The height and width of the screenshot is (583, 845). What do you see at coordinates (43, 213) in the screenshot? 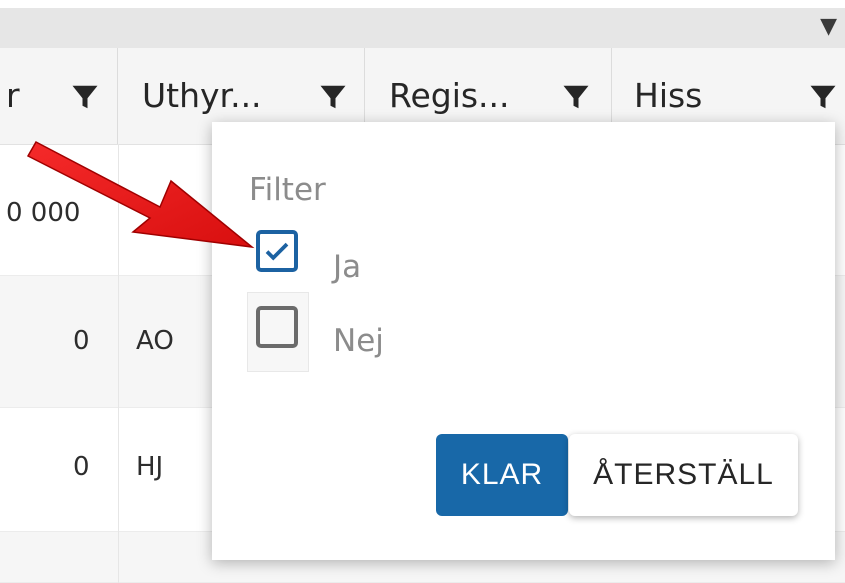
I see `table-cell-number: 0 000` at bounding box center [43, 213].